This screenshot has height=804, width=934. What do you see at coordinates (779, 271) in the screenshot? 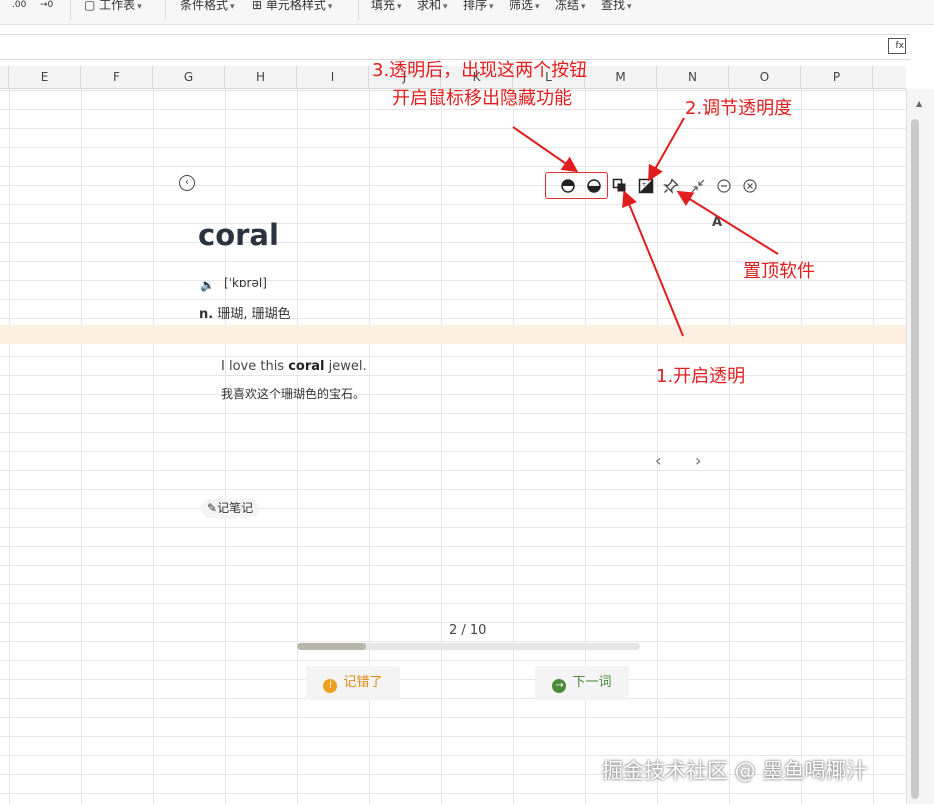
I see `annotation-pin: 置顶软件` at bounding box center [779, 271].